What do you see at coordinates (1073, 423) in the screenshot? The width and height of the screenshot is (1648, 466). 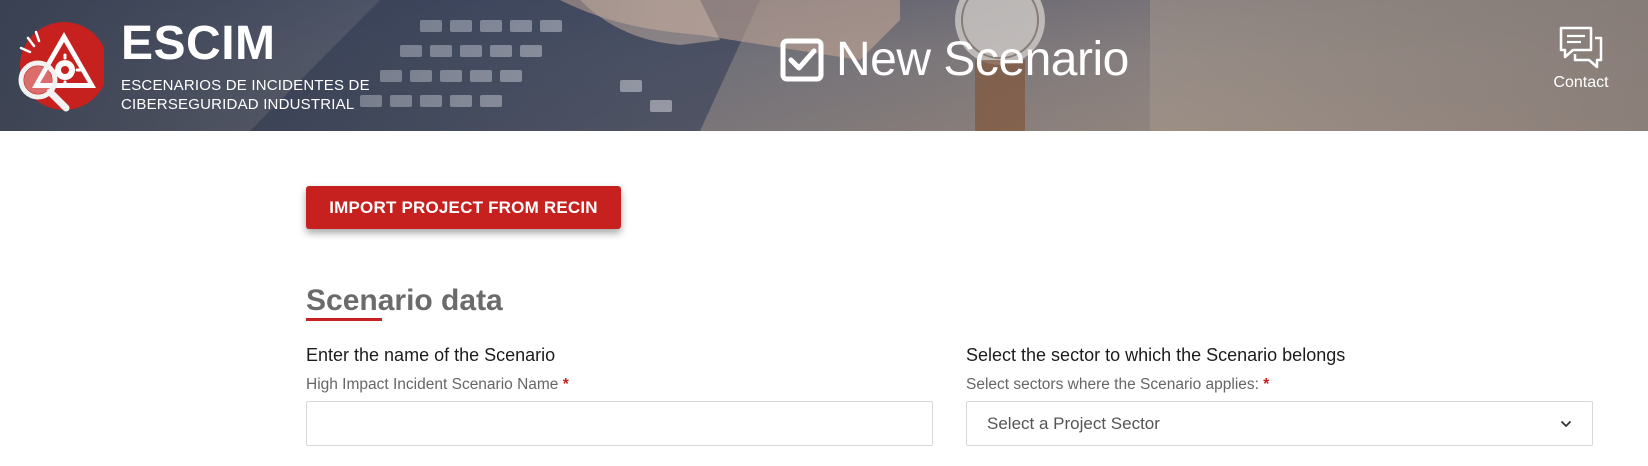 I see `sector-select-value: Select a Project Sector` at bounding box center [1073, 423].